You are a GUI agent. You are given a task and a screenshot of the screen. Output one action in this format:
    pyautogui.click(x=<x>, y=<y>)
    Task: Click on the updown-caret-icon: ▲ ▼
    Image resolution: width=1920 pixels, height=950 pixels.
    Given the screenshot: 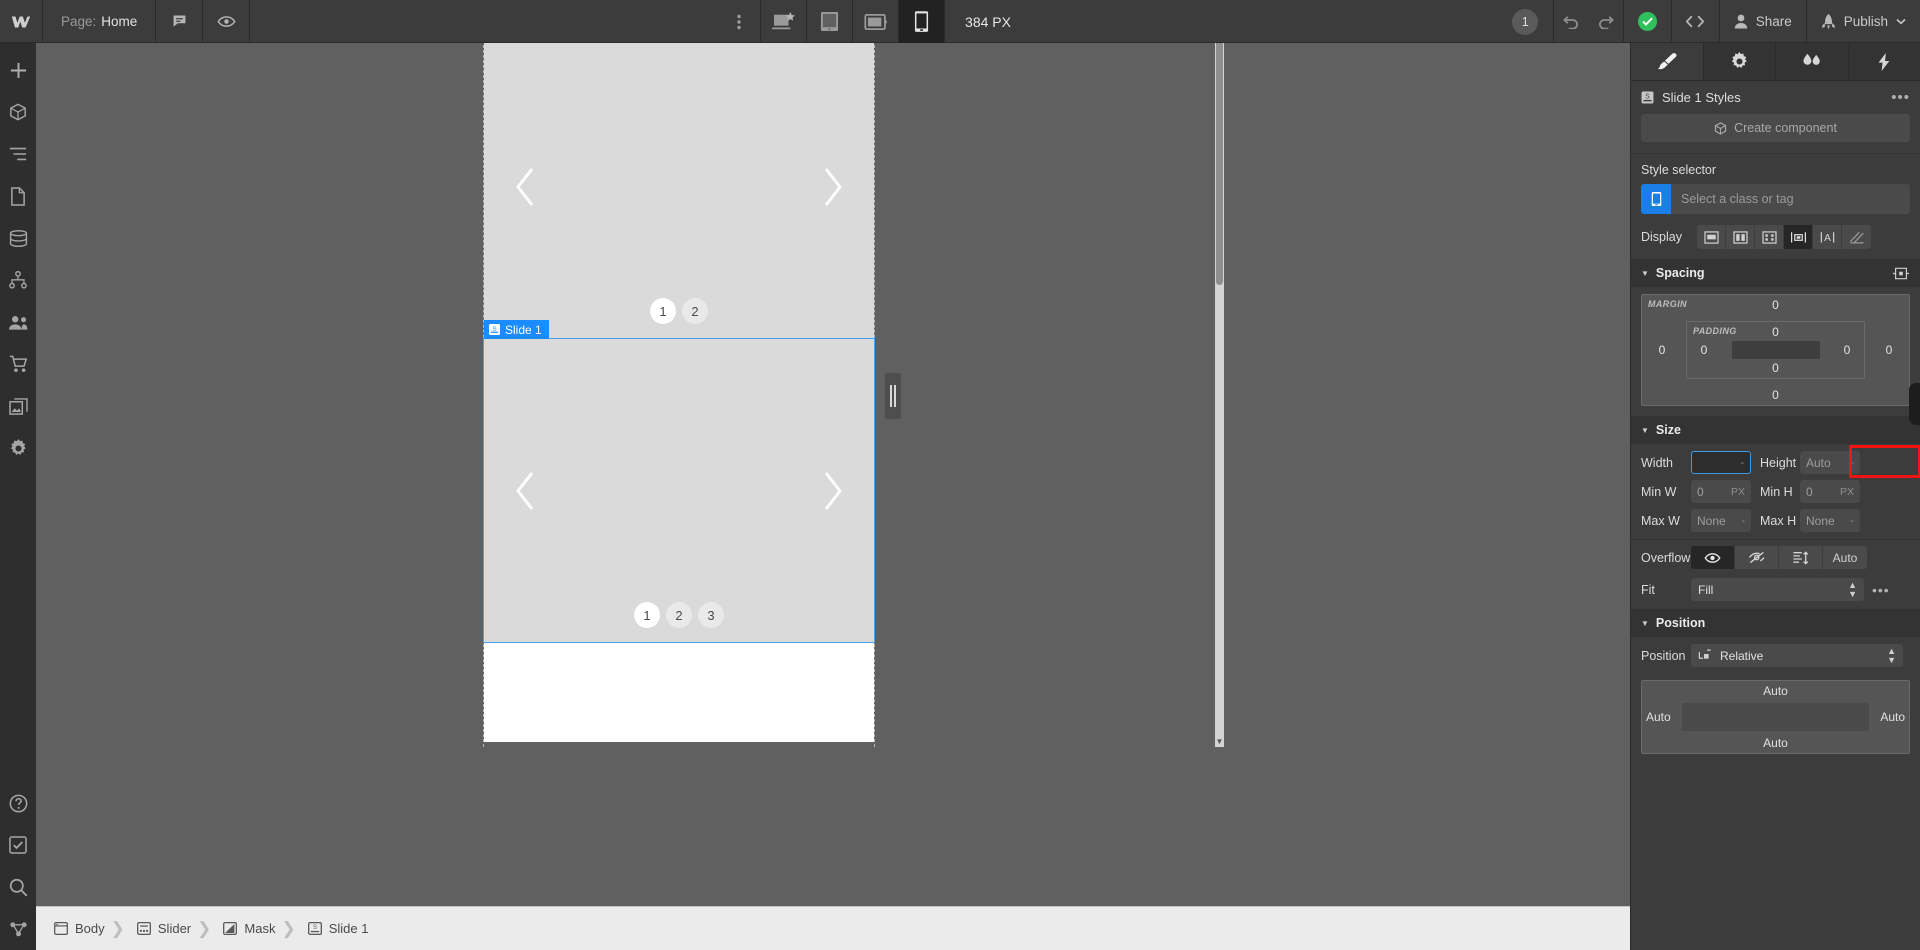 What is the action you would take?
    pyautogui.click(x=1891, y=655)
    